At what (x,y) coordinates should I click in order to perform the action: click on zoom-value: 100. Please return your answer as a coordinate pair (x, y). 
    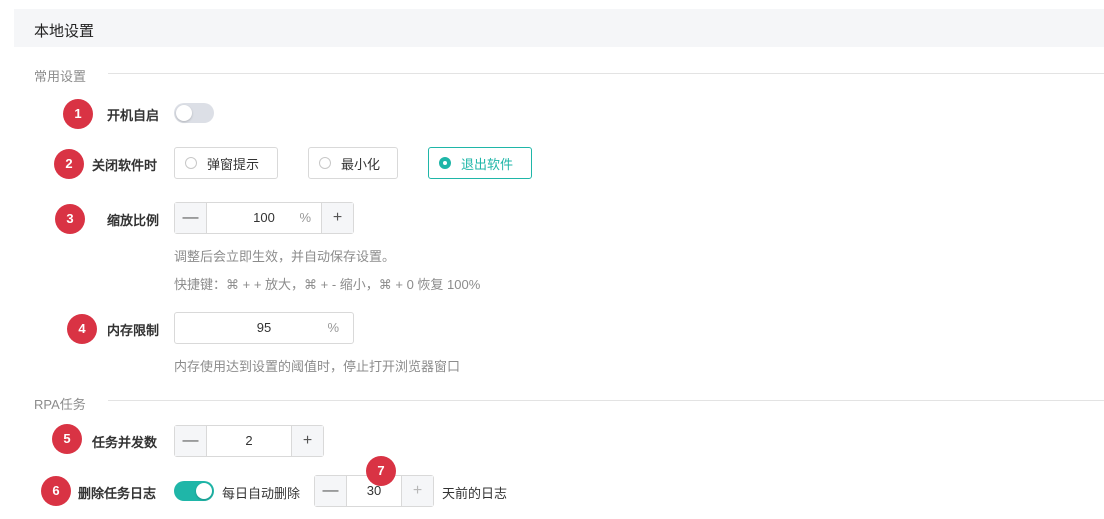
    Looking at the image, I should click on (264, 217).